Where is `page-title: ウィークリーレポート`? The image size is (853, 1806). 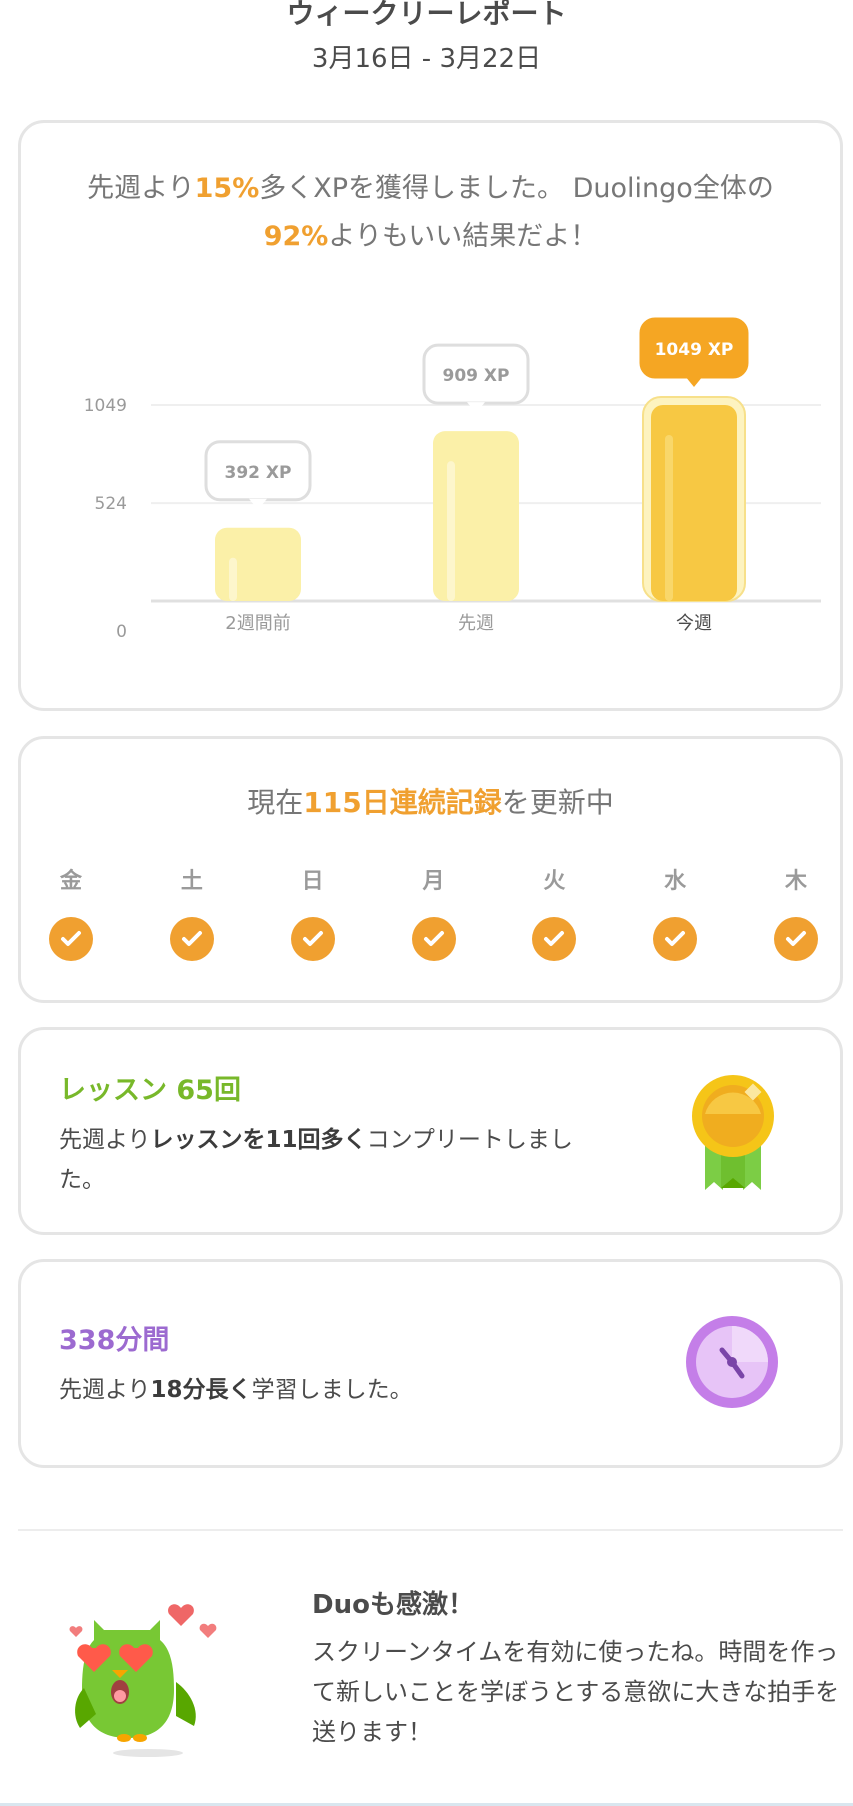 page-title: ウィークリーレポート is located at coordinates (426, 15).